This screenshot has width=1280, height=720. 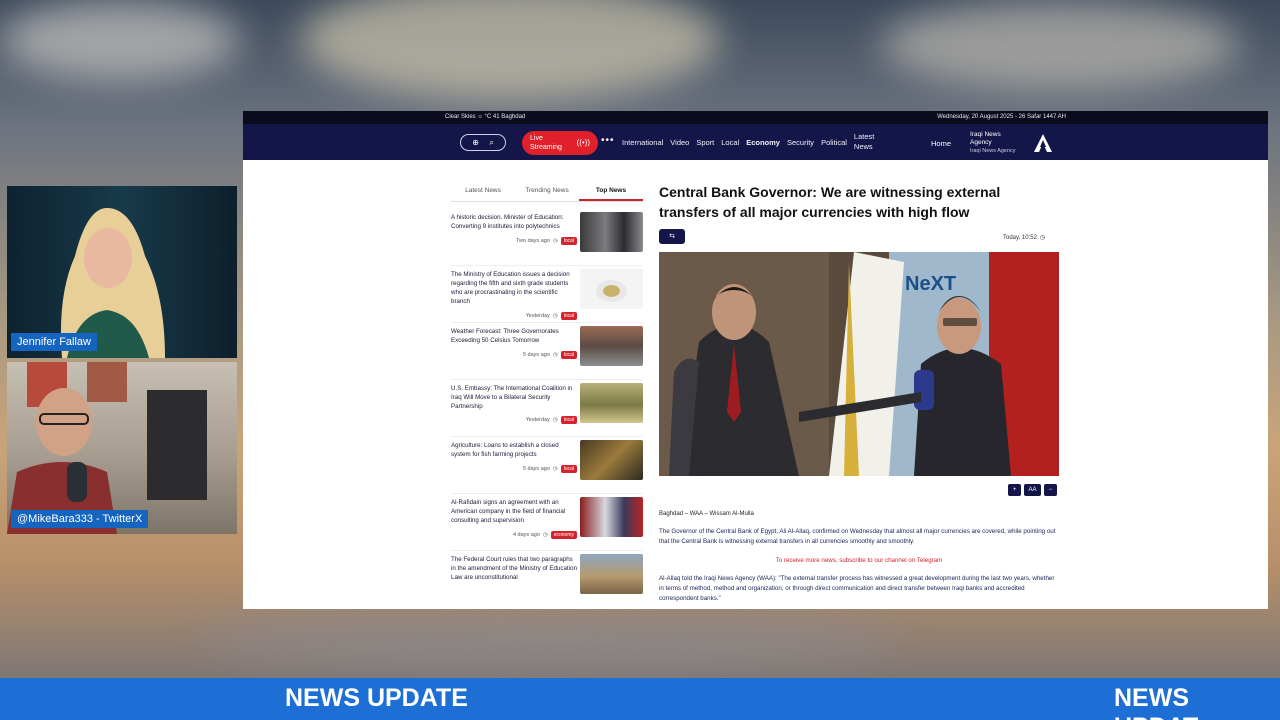 I want to click on article-byline: Baghdad – WAA – Wissam Al-Mulla, so click(x=706, y=514).